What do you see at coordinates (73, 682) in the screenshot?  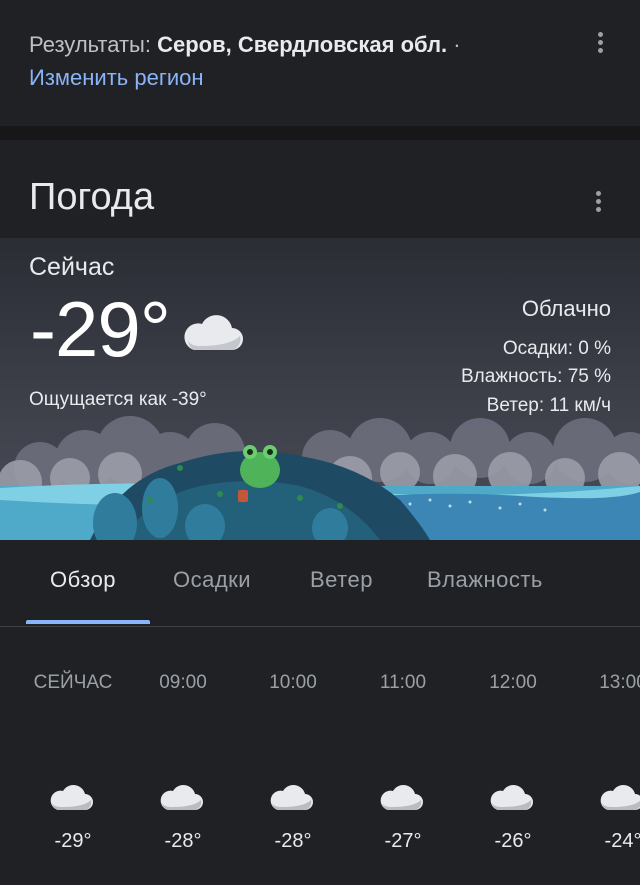 I see `hour-time: СЕЙЧАС` at bounding box center [73, 682].